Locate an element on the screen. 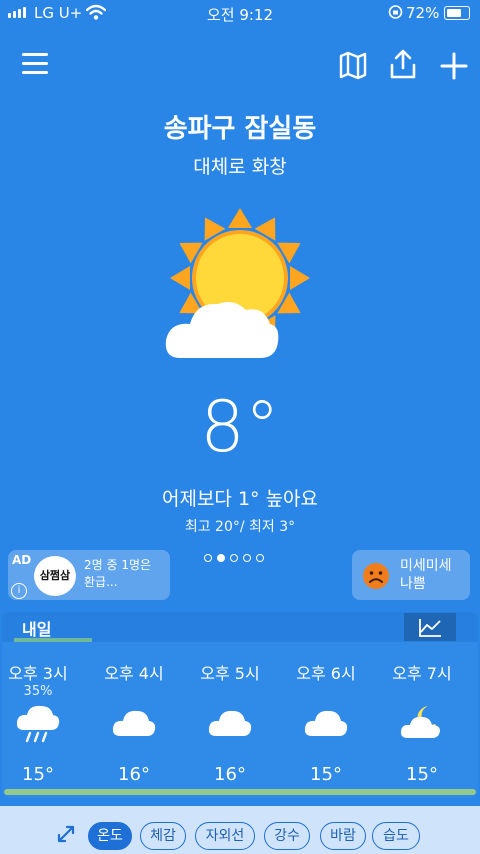 This screenshot has height=854, width=480. current-temperature: 8° is located at coordinates (240, 427).